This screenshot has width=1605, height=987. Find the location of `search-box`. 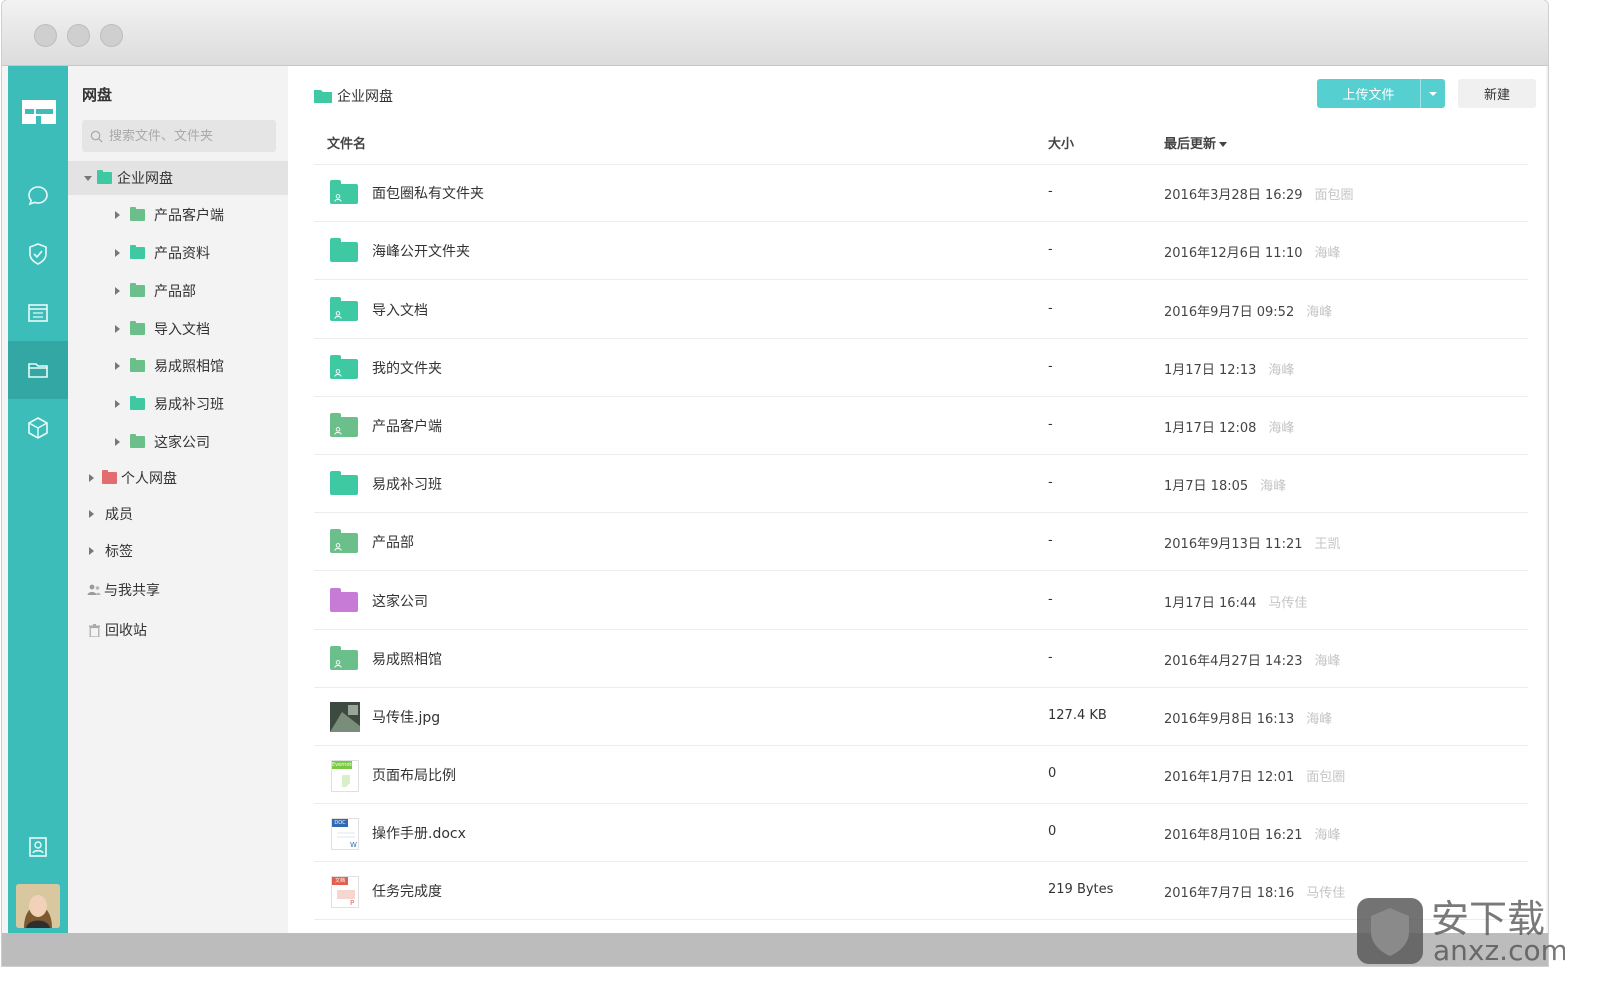

search-box is located at coordinates (179, 136).